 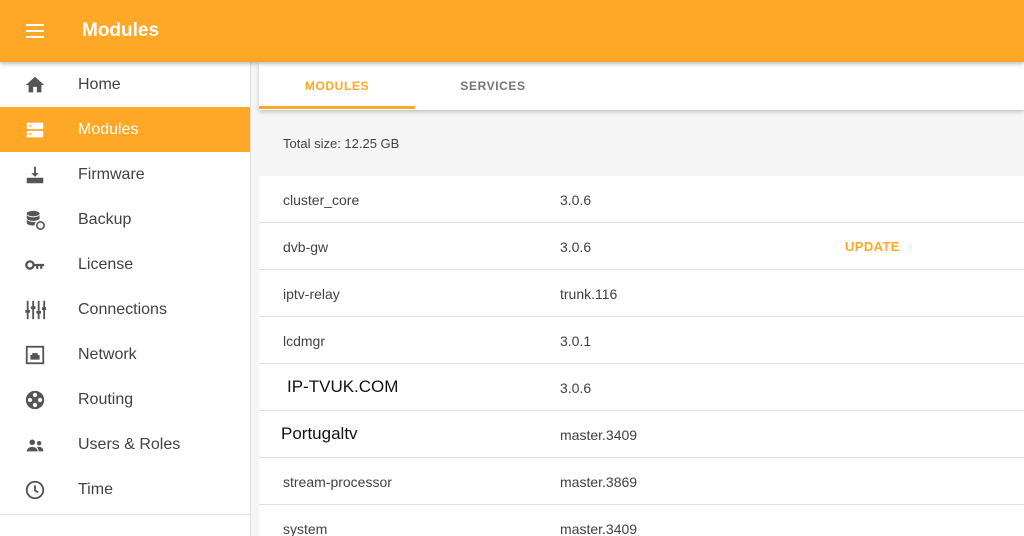 I want to click on sidebar-item-license: License, so click(x=125, y=264).